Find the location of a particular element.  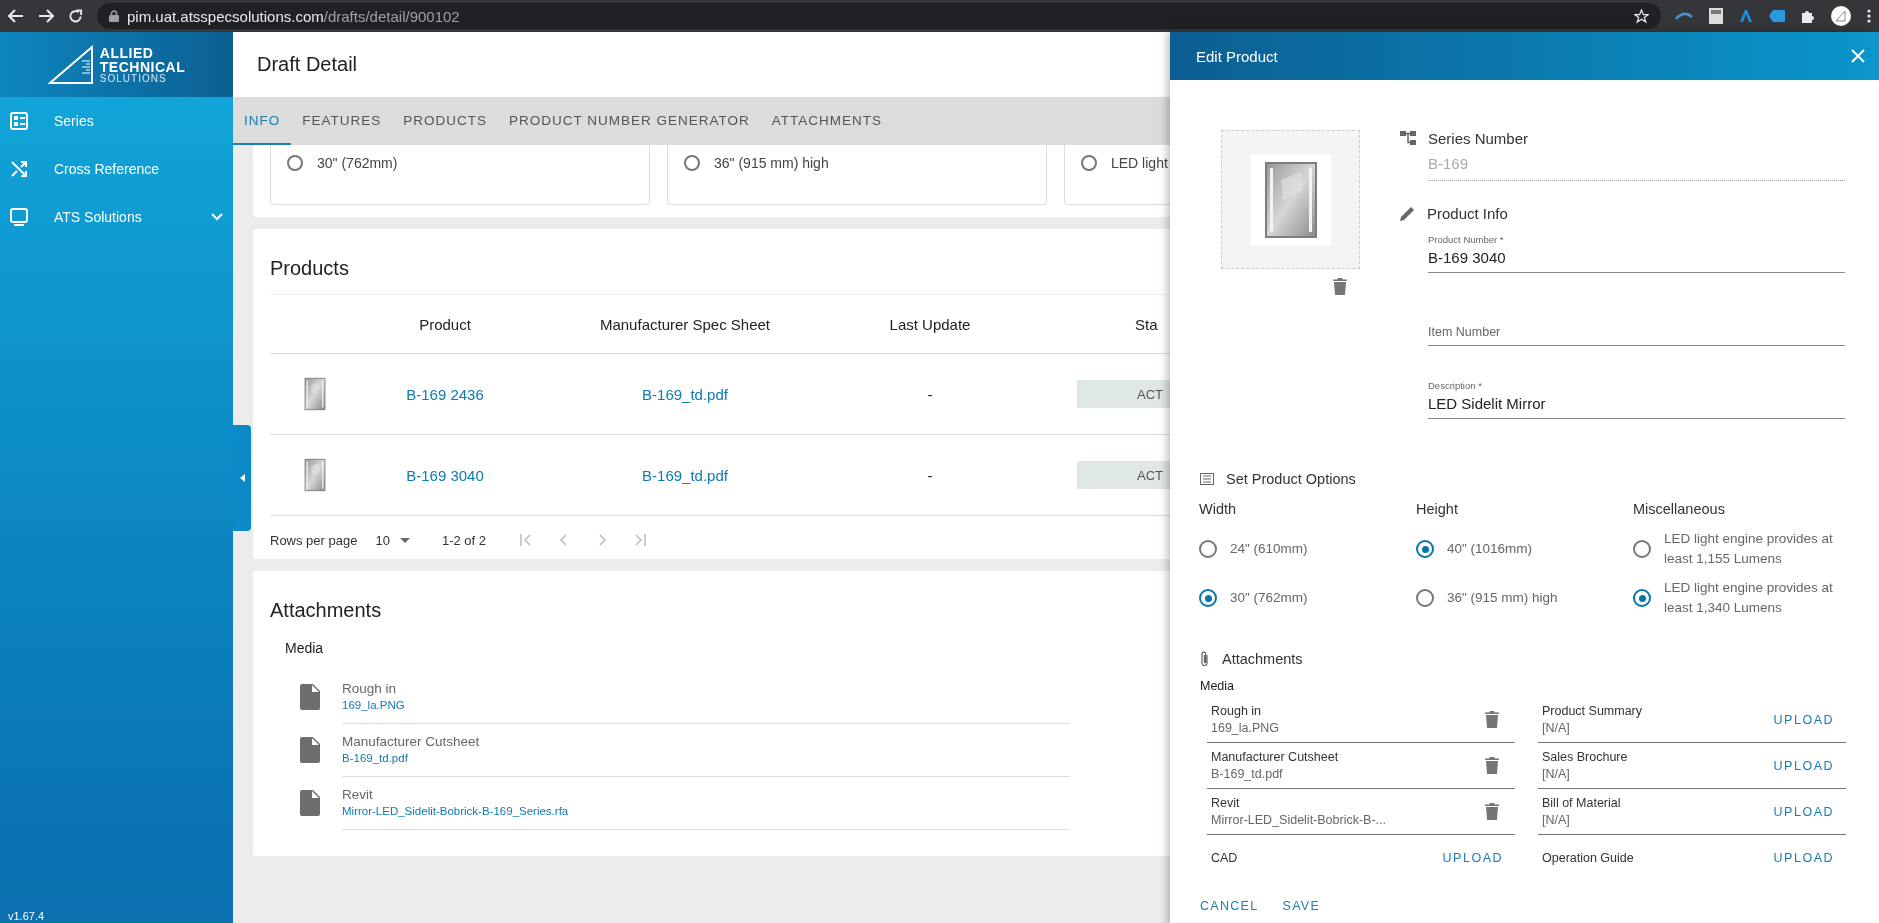

calculator-icon is located at coordinates (1716, 16).